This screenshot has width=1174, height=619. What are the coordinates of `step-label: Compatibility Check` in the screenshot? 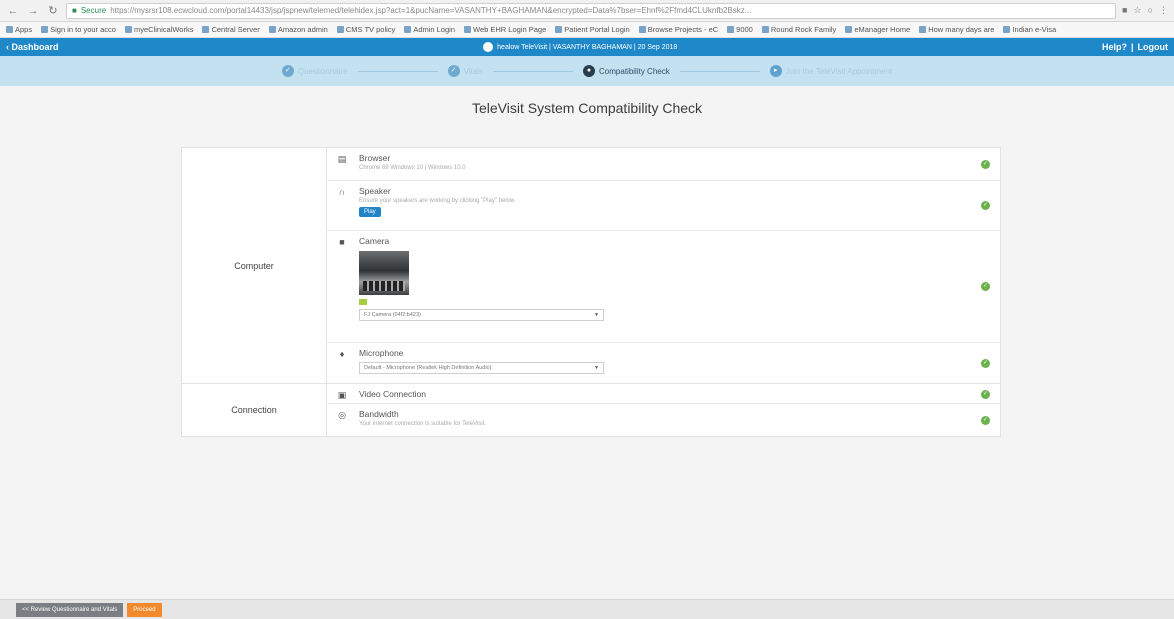 It's located at (634, 71).